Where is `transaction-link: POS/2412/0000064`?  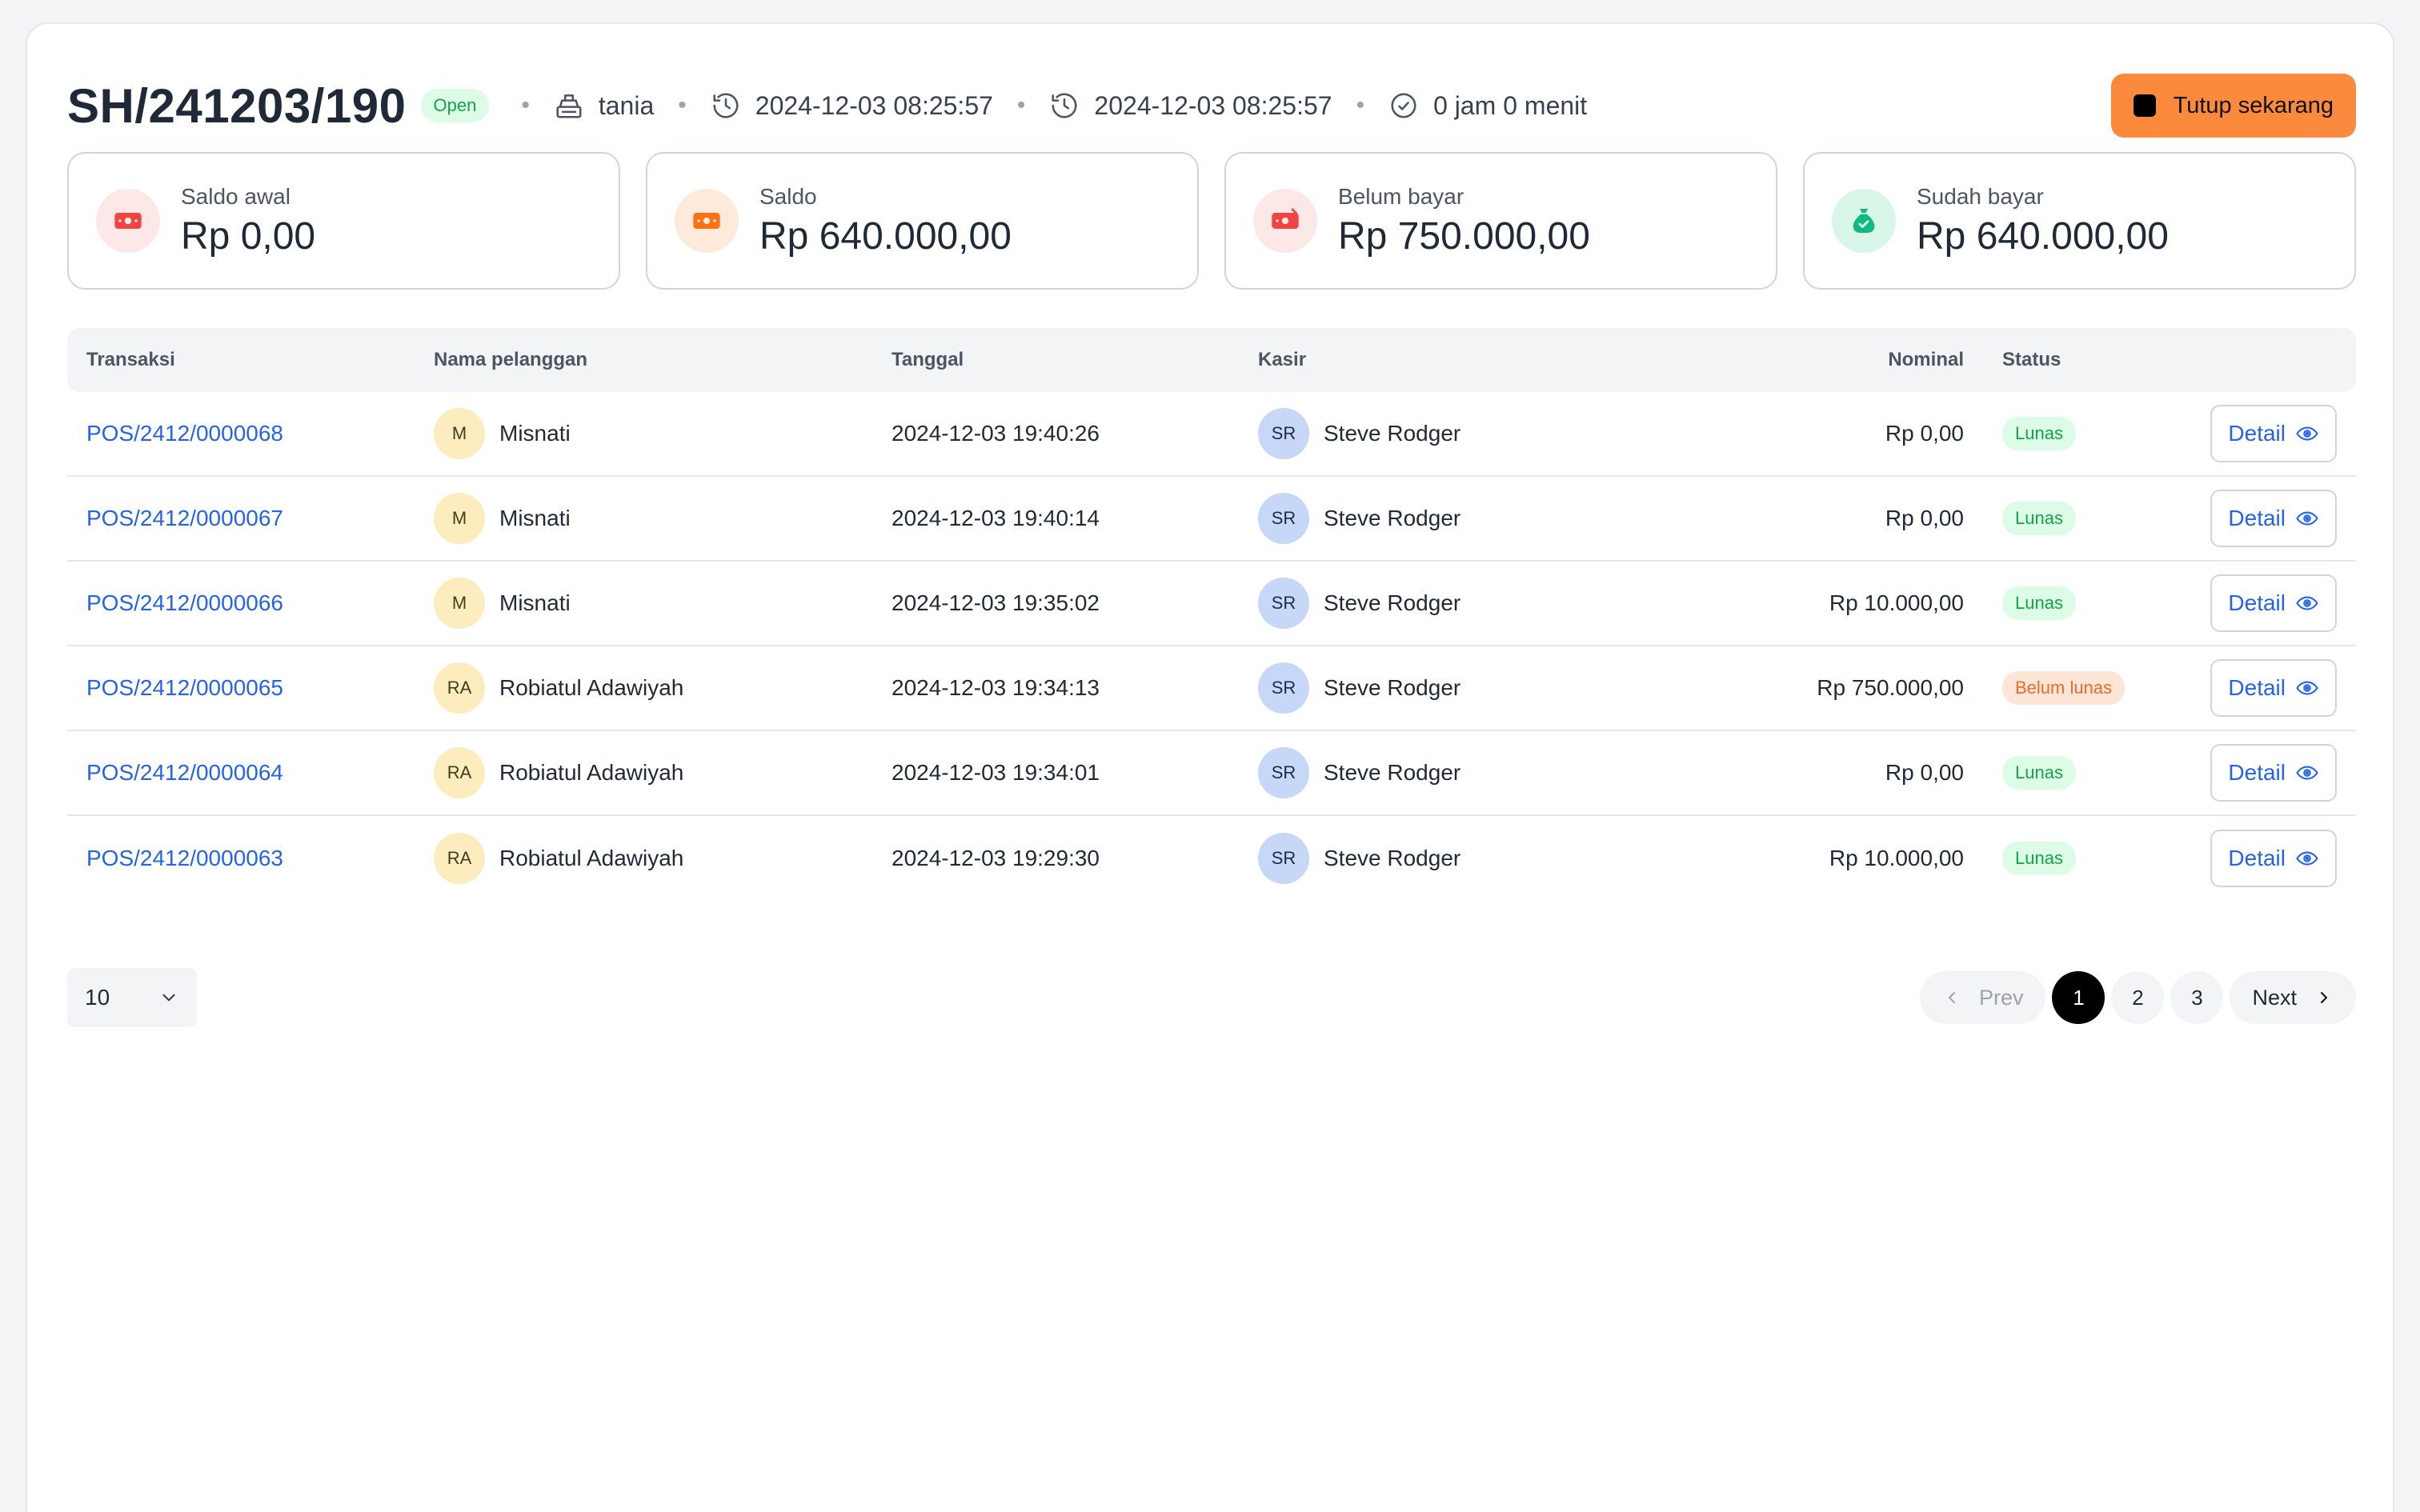
transaction-link: POS/2412/0000064 is located at coordinates (184, 772).